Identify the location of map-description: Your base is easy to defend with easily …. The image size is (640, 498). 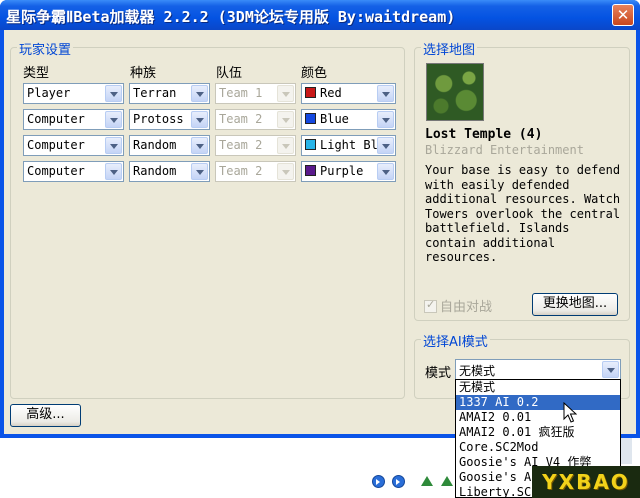
(523, 213).